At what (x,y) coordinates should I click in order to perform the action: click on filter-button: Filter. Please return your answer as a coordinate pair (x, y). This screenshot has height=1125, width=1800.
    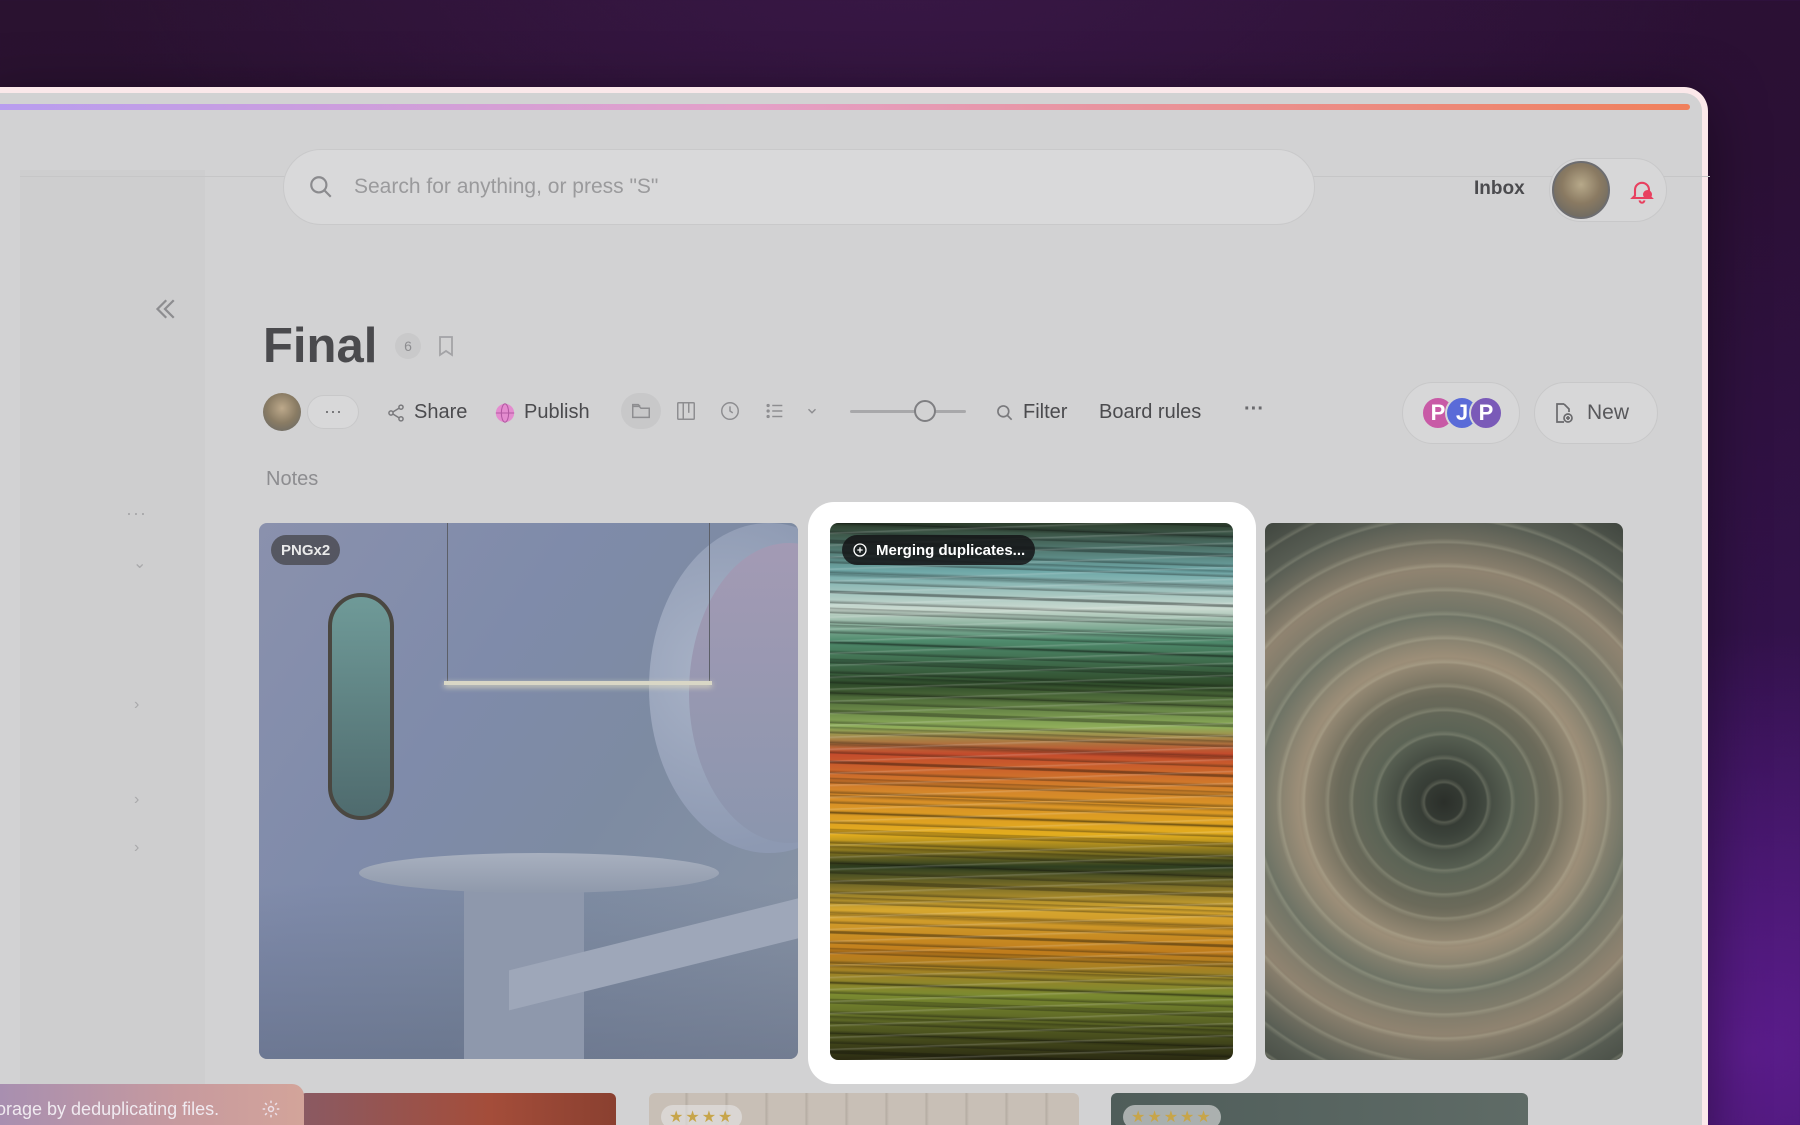
    Looking at the image, I should click on (1031, 412).